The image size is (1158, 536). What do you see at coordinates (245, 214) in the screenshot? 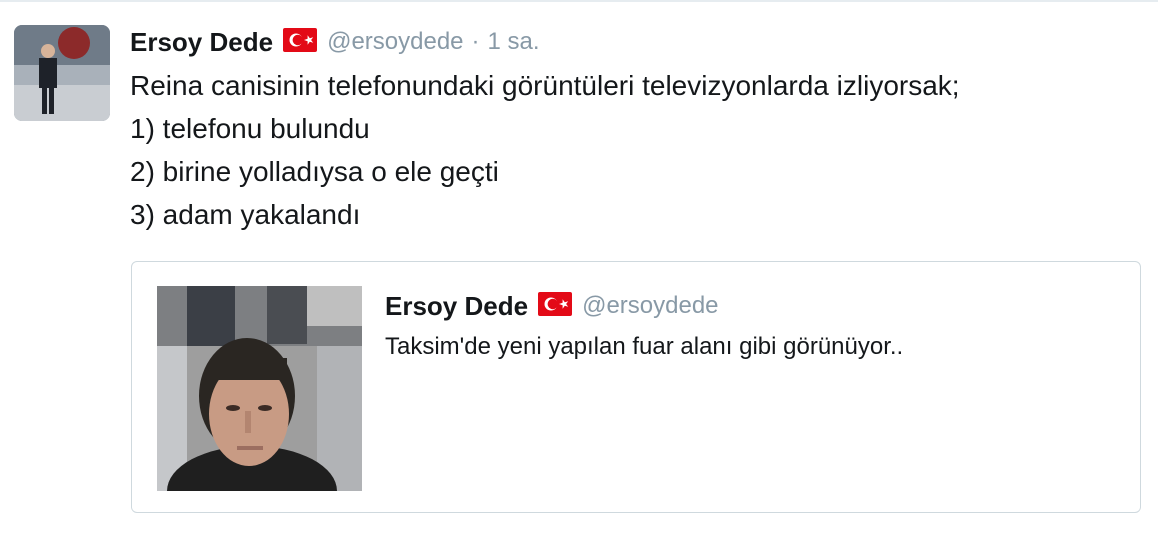
I see `tweet-text-line: 3) adam yakalandı` at bounding box center [245, 214].